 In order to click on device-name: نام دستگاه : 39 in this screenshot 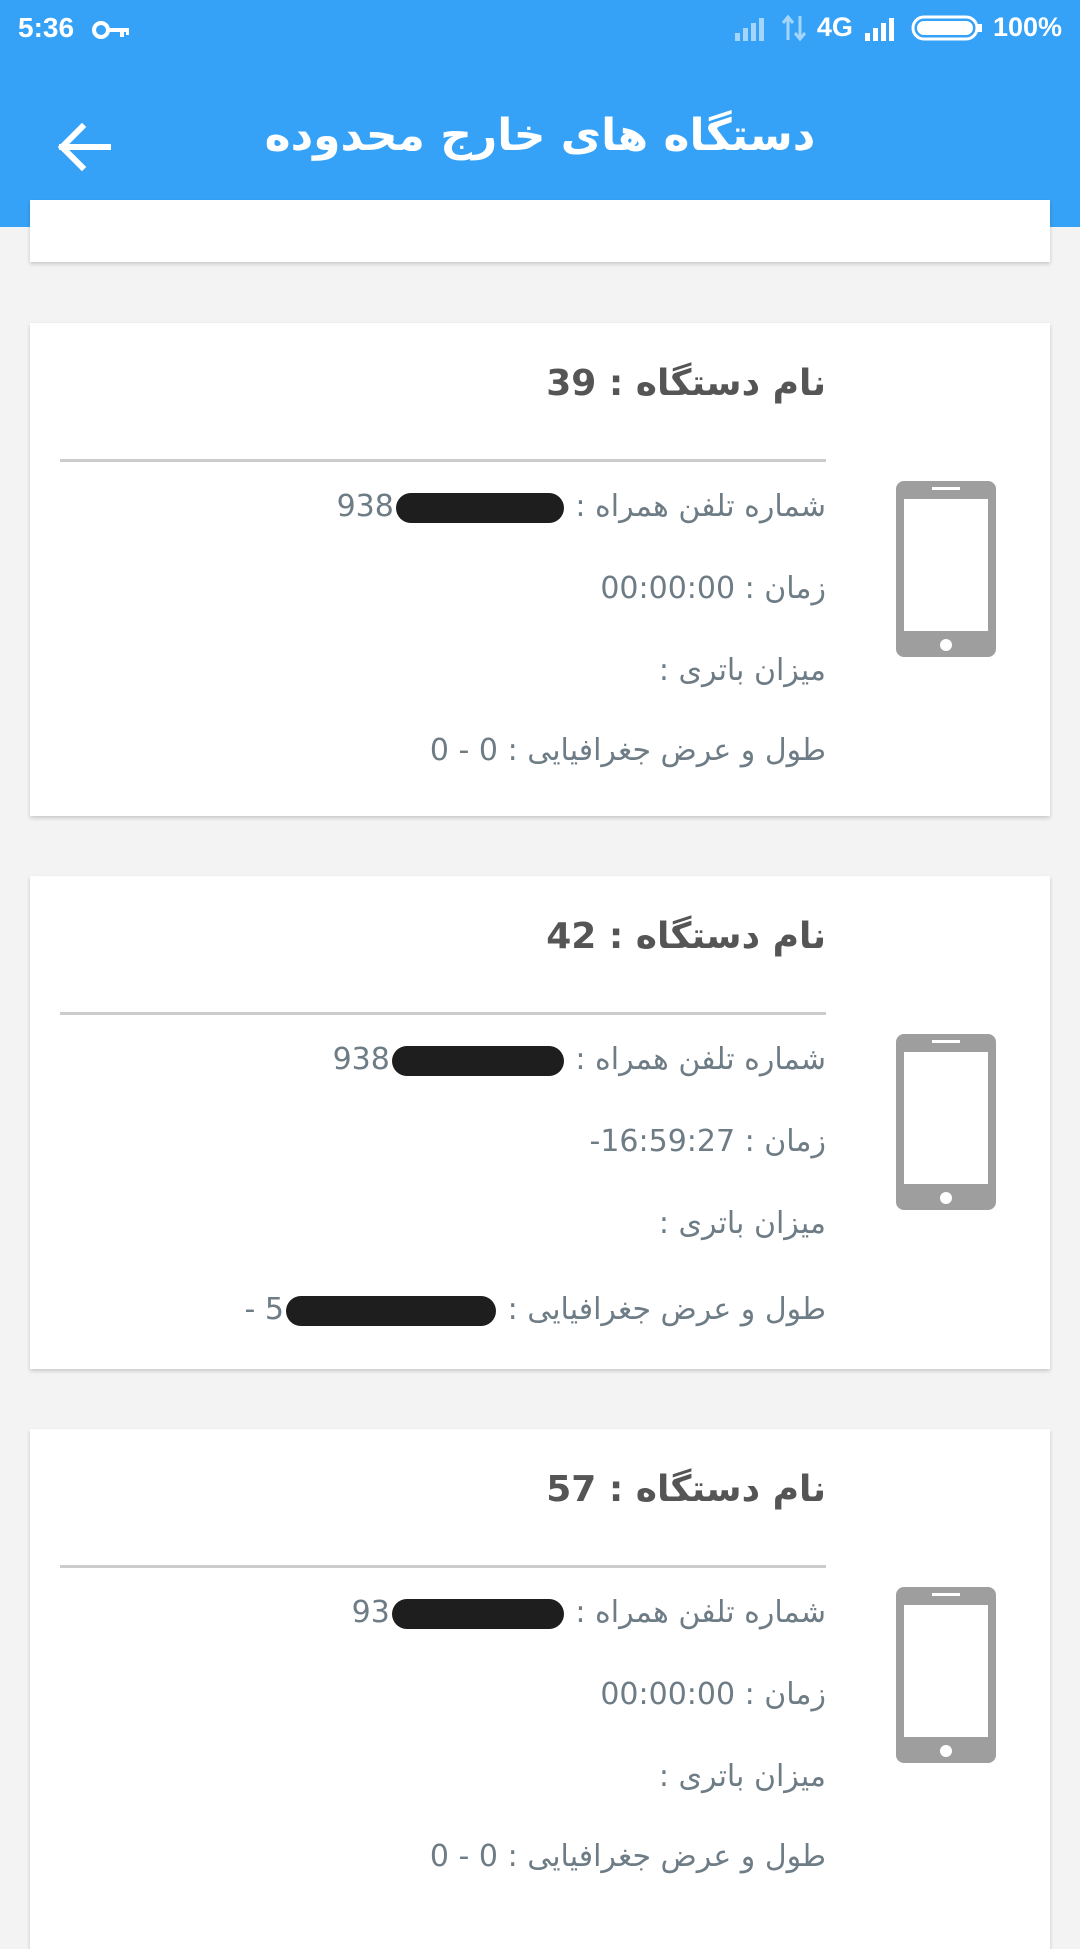, I will do `click(686, 383)`.